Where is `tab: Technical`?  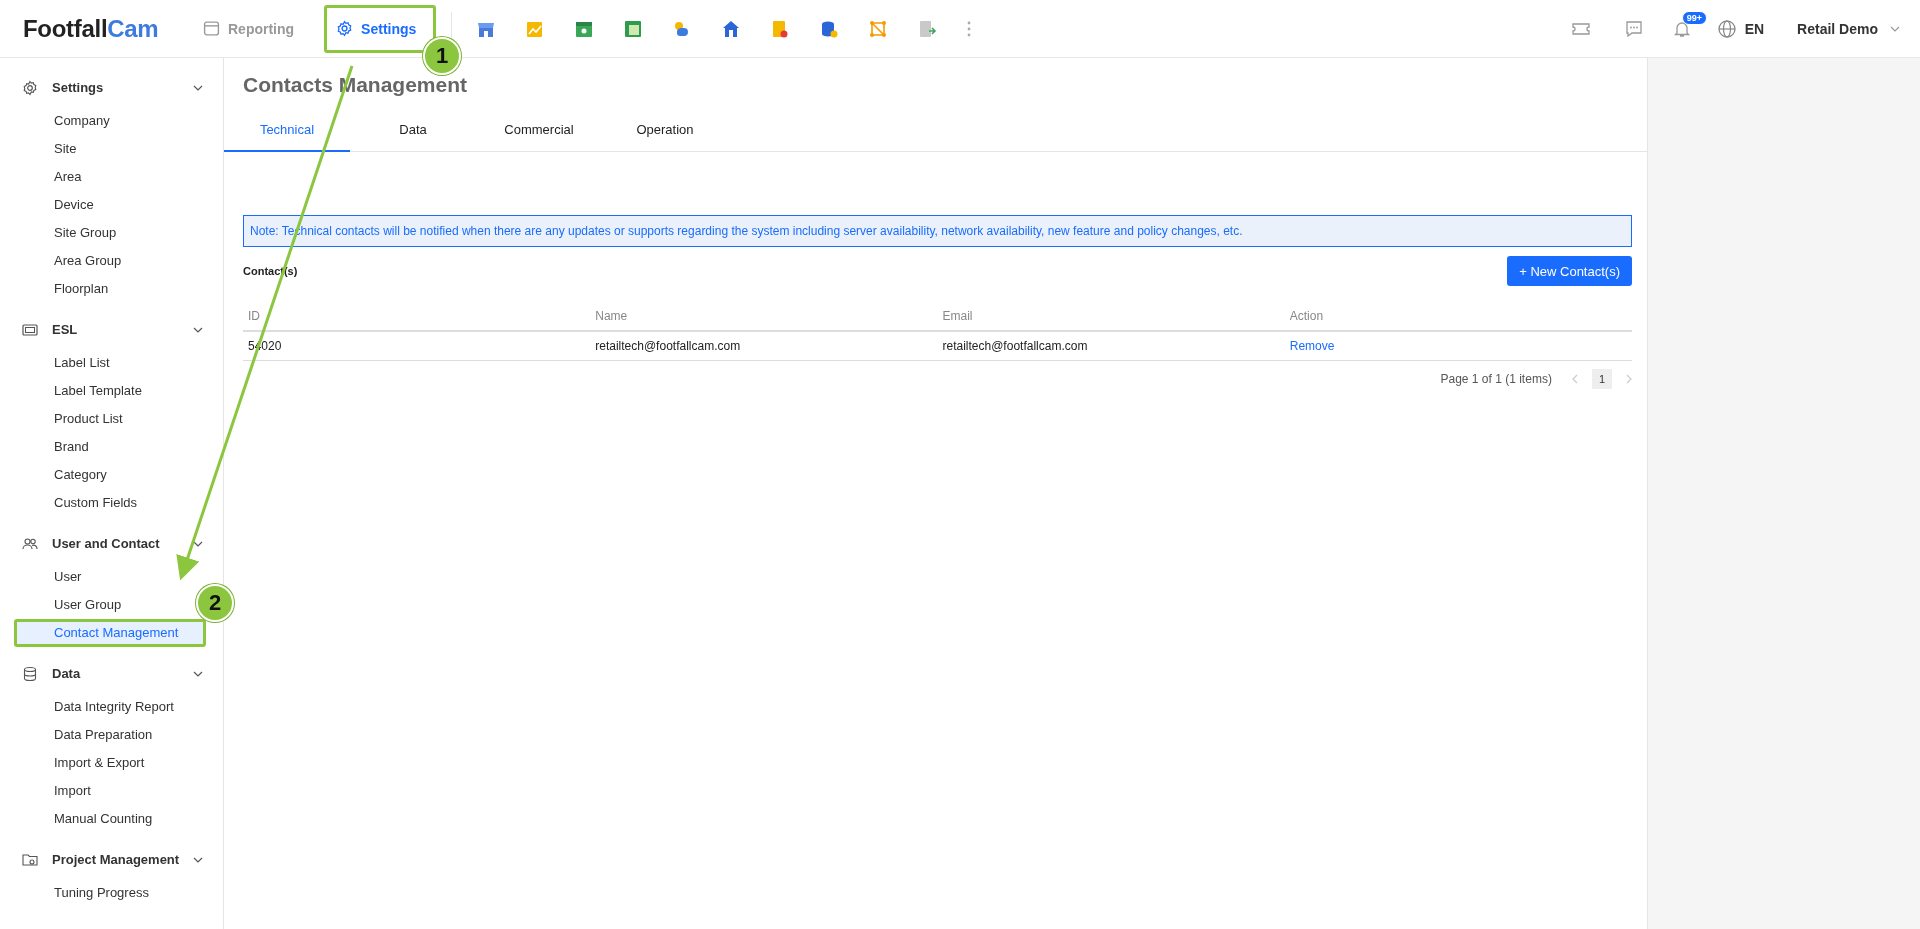 tab: Technical is located at coordinates (287, 131).